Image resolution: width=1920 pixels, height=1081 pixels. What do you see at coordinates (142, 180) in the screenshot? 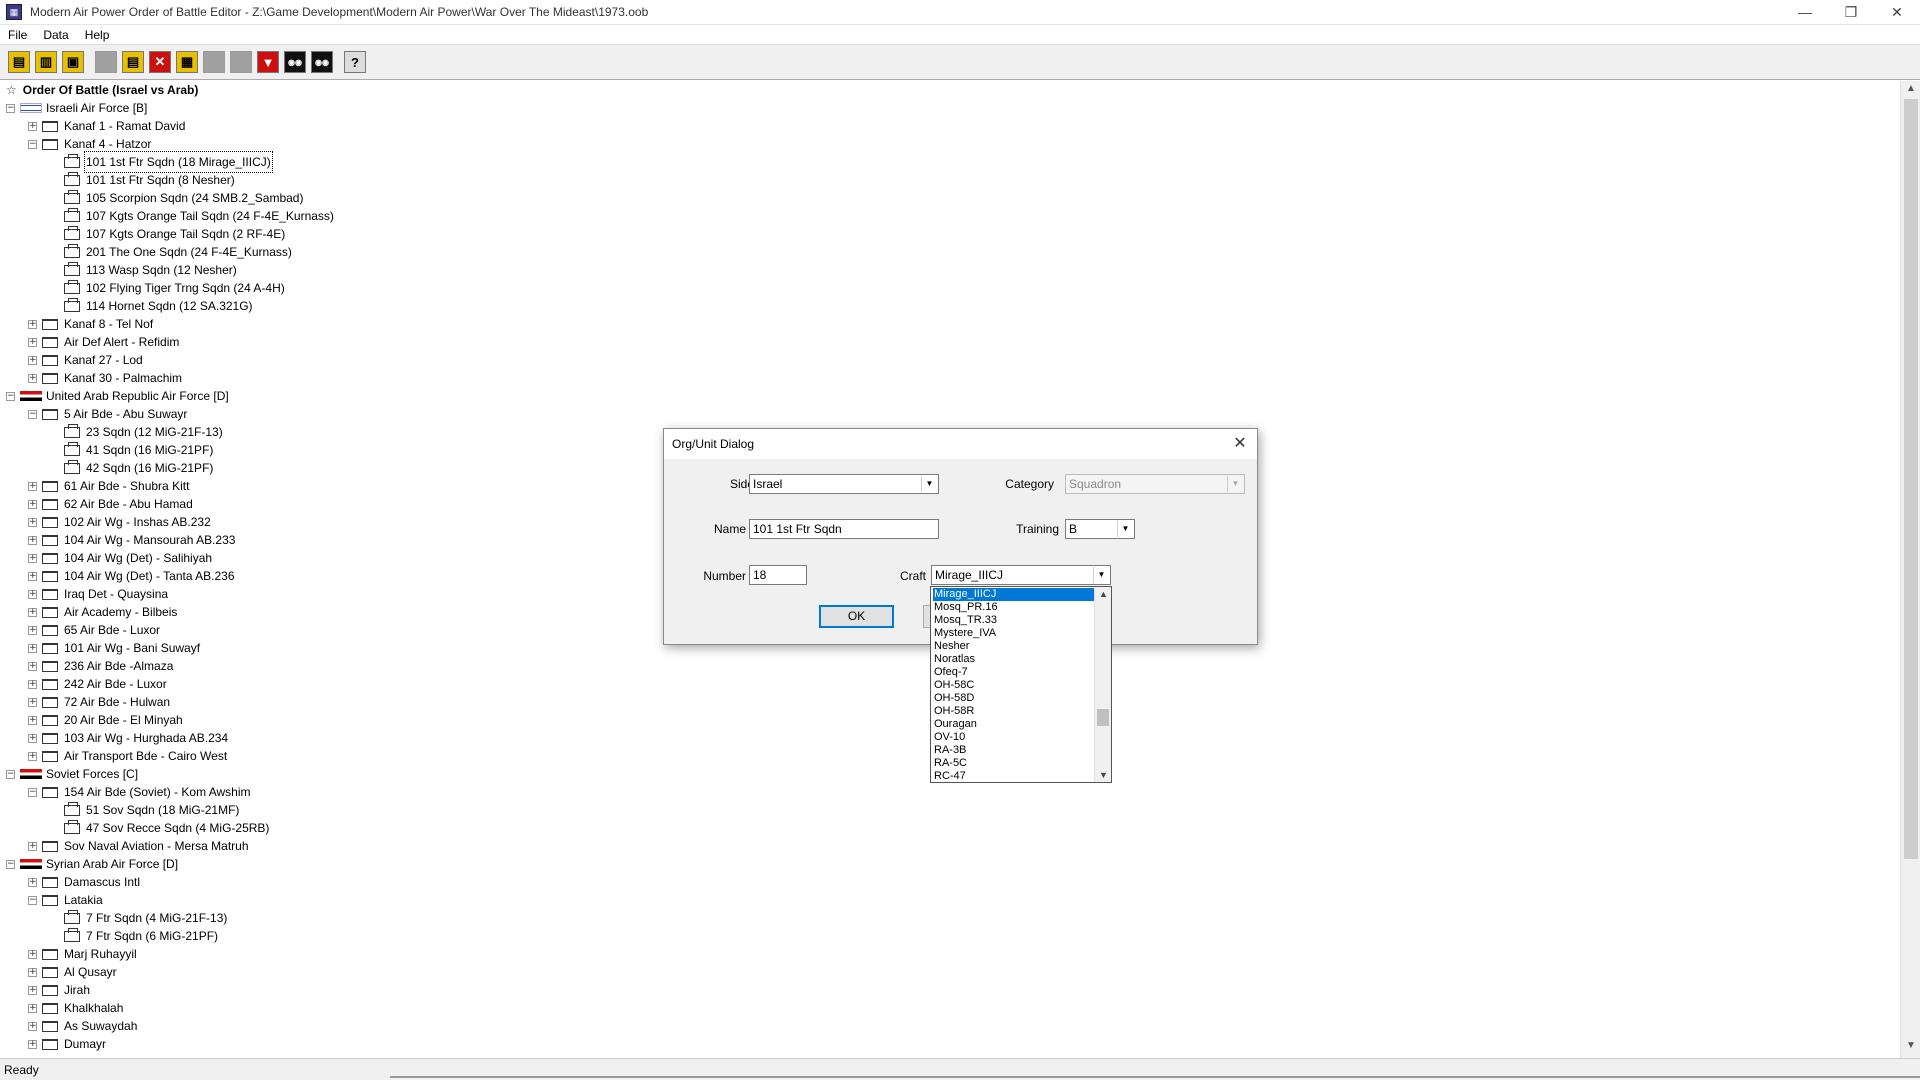
I see `tree-unit-node: 101 1st Ftr Sqdn (8 Nesher)` at bounding box center [142, 180].